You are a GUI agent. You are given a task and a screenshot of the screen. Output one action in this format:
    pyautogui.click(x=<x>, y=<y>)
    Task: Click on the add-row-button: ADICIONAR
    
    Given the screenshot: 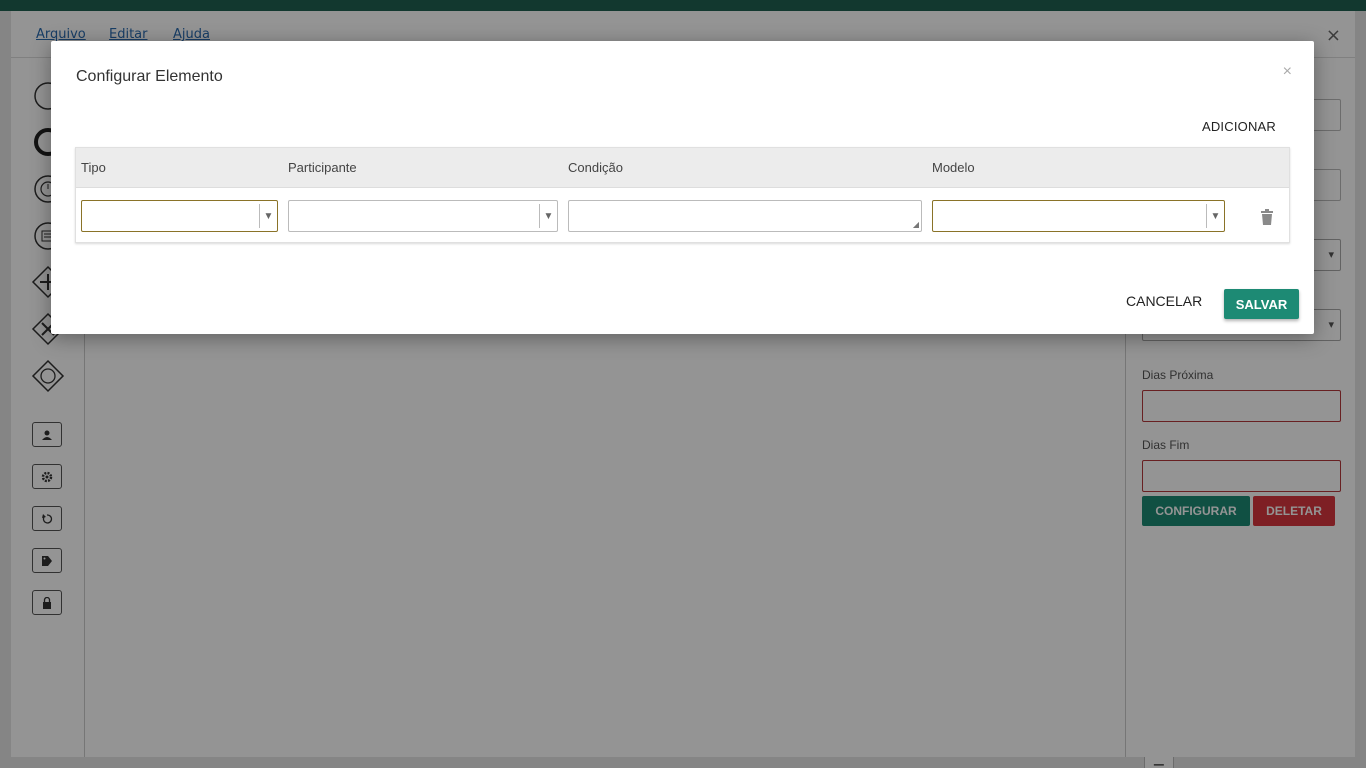 What is the action you would take?
    pyautogui.click(x=1239, y=126)
    